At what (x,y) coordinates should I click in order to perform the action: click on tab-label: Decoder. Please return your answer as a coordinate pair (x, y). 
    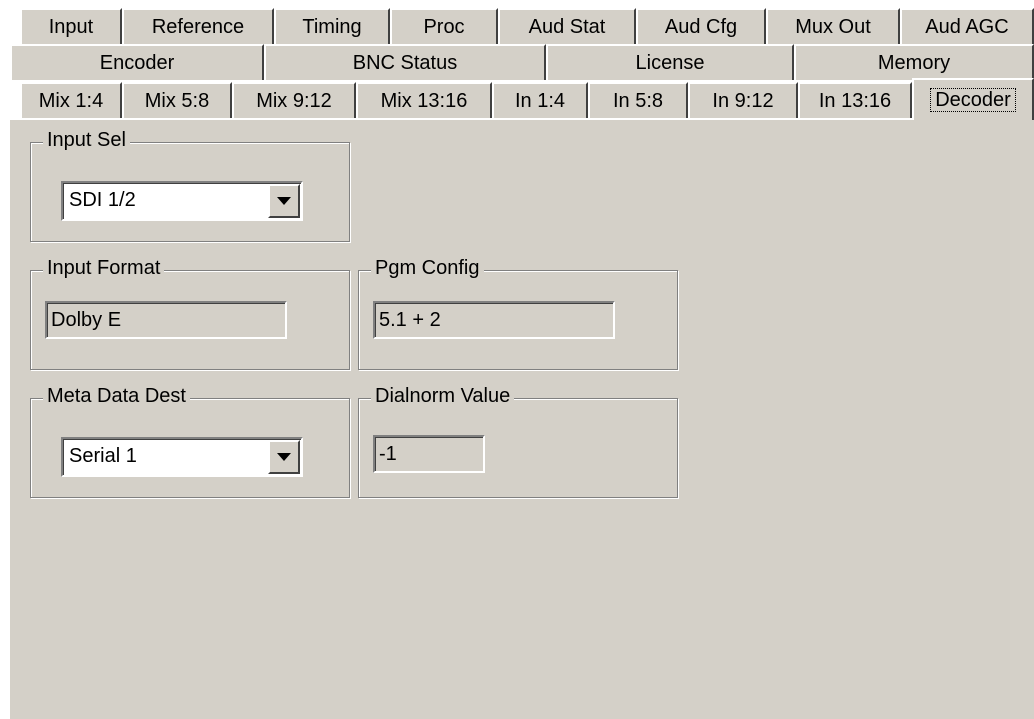
    Looking at the image, I should click on (973, 100).